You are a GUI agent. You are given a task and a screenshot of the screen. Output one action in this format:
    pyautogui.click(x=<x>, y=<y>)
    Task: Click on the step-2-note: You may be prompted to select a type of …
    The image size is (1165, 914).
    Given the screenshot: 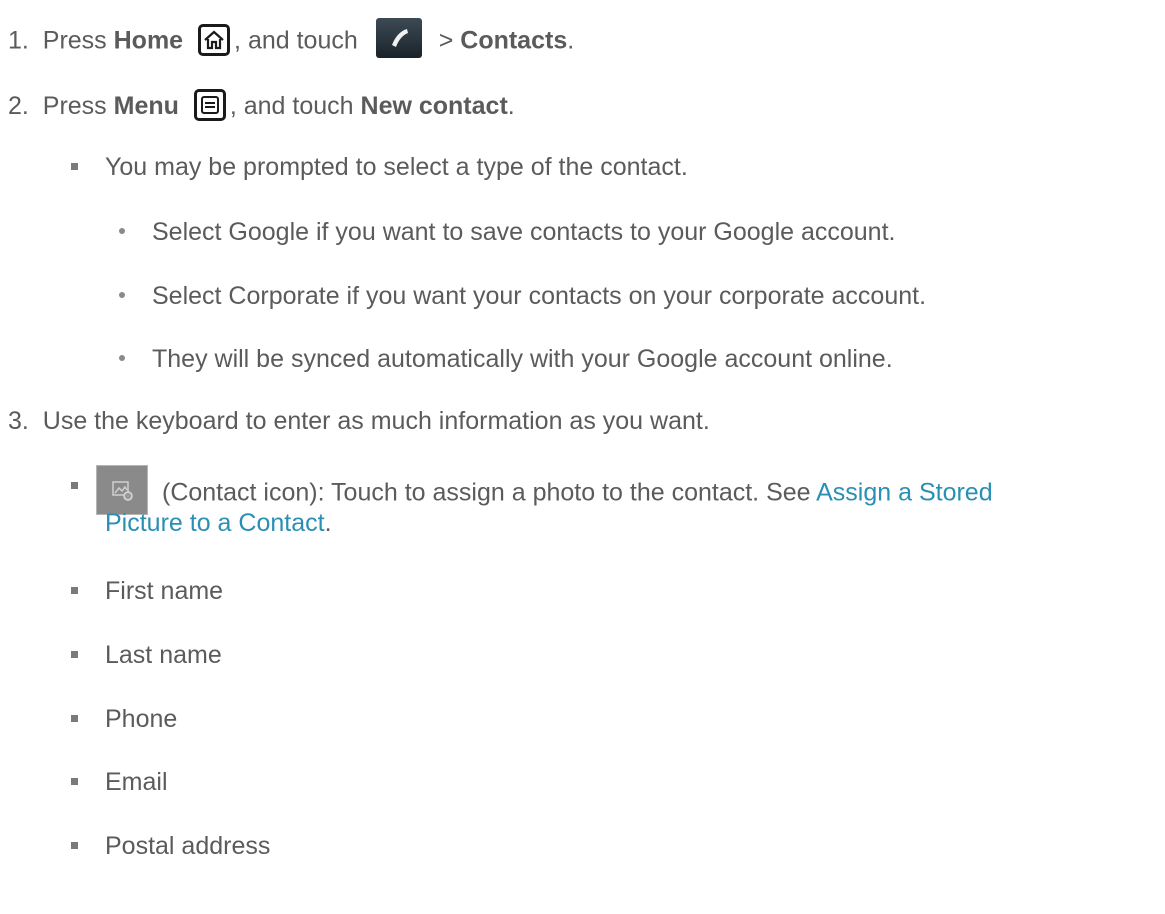 What is the action you would take?
    pyautogui.click(x=396, y=167)
    